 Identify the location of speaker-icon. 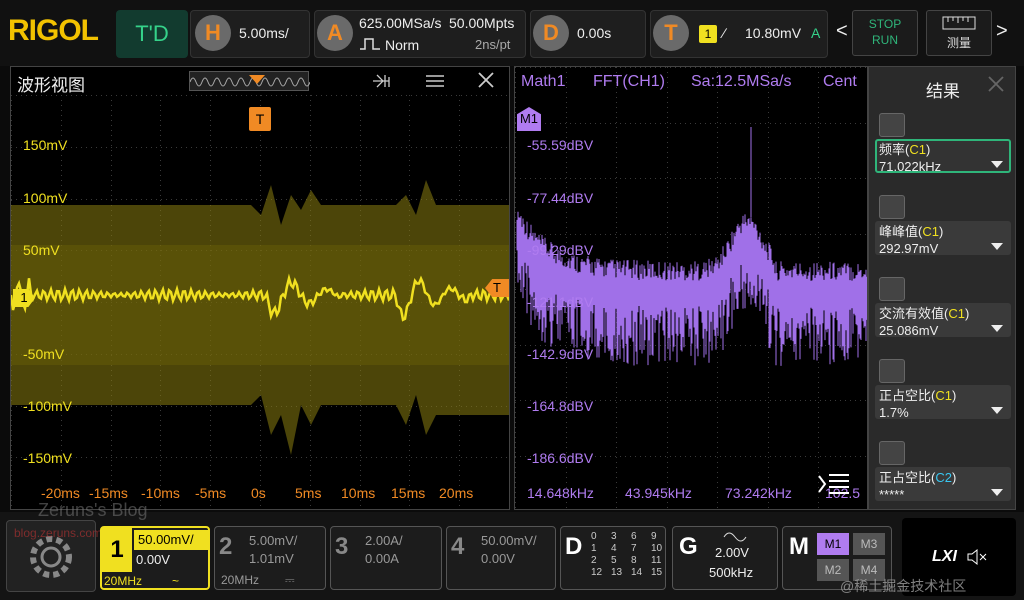
(977, 557).